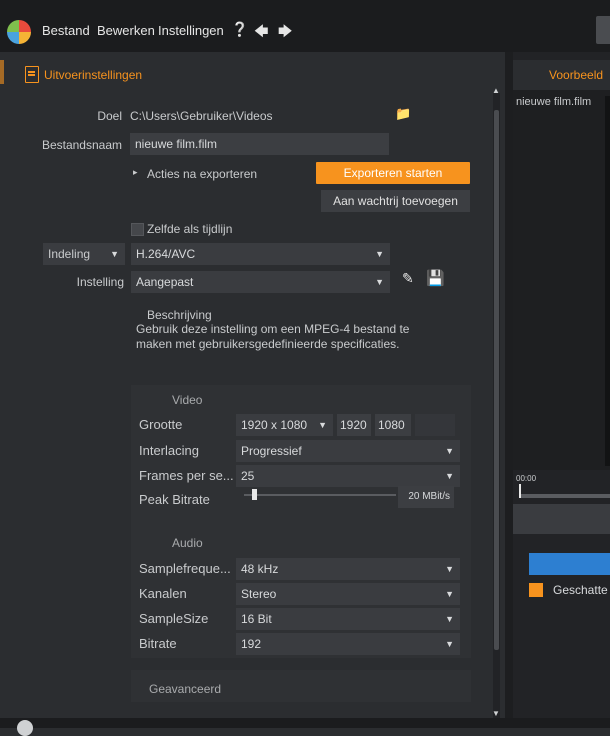 The width and height of the screenshot is (610, 736). I want to click on preview-canvas, so click(607, 281).